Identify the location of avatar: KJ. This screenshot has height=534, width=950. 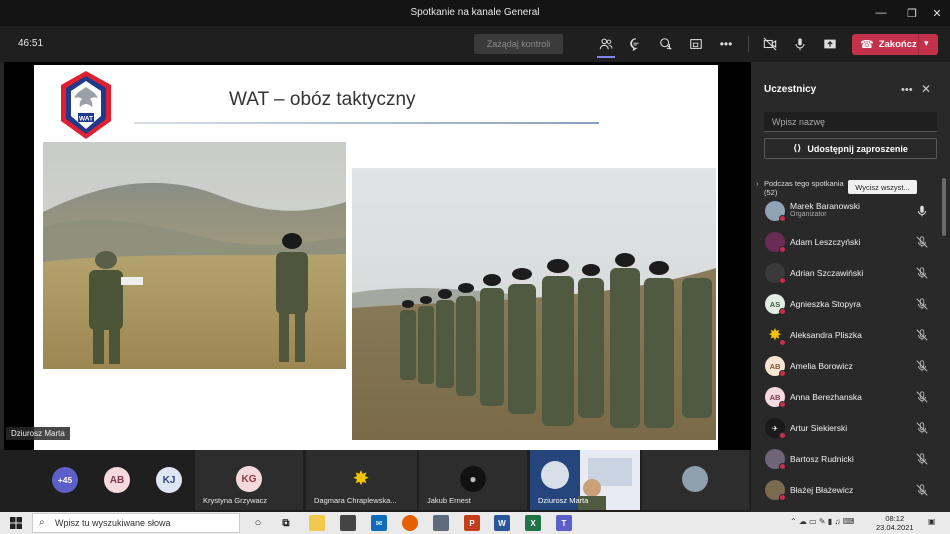
(169, 480).